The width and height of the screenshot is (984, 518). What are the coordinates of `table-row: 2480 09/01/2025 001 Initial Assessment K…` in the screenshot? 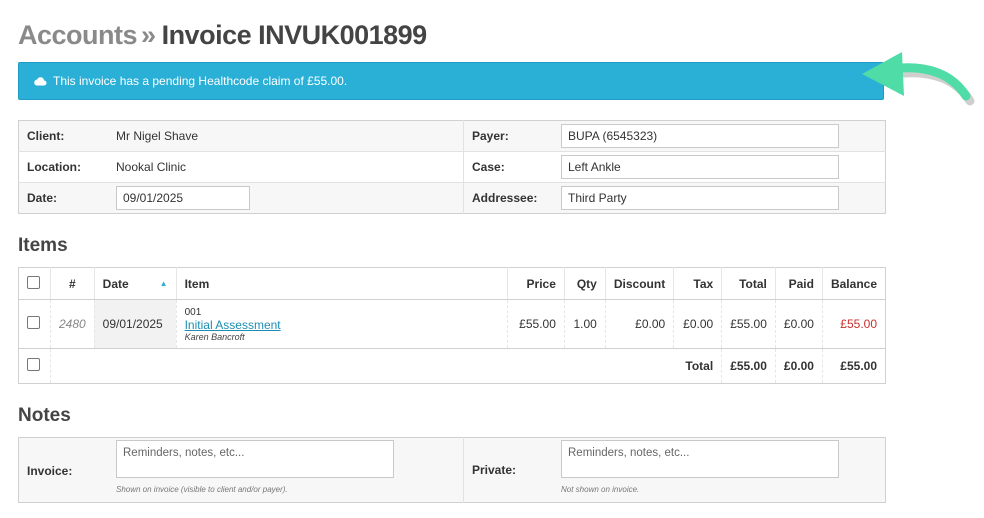 It's located at (452, 324).